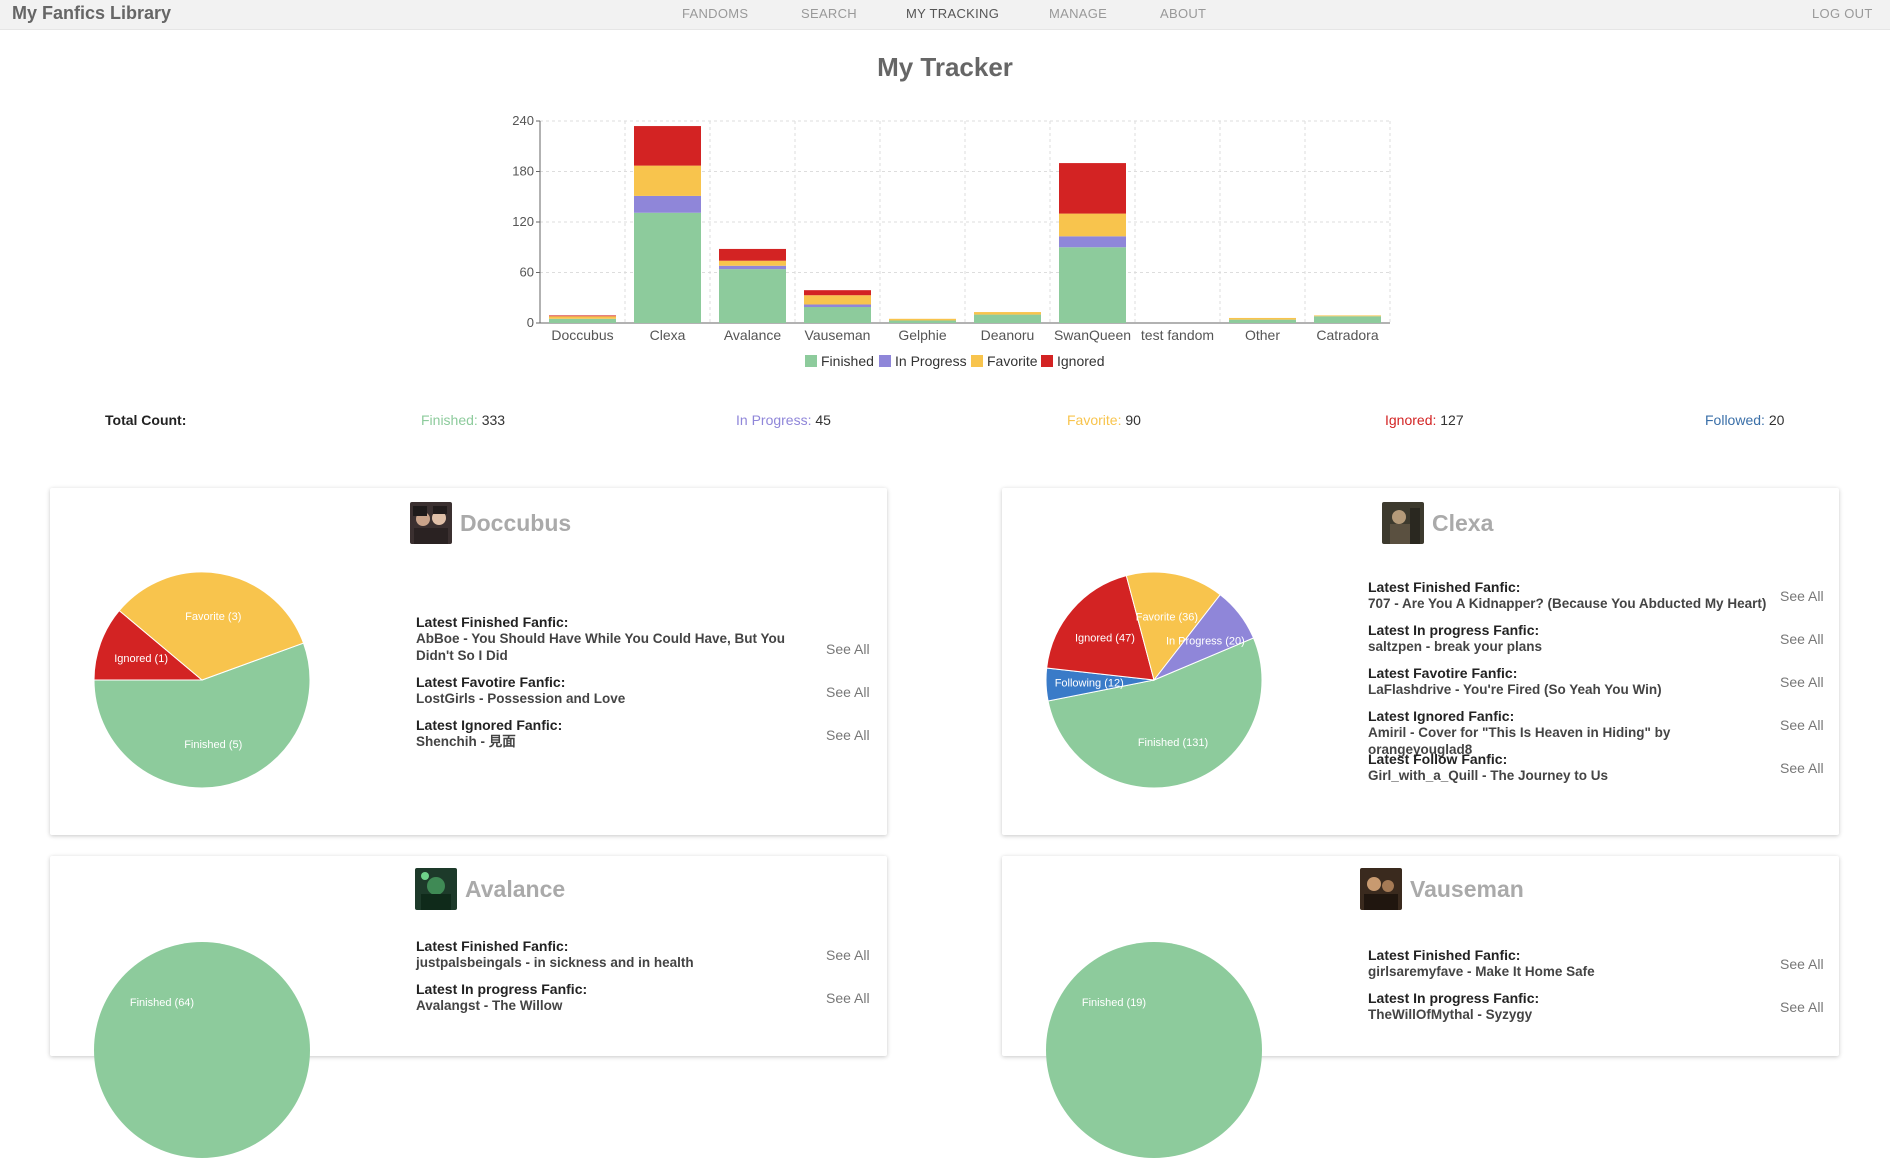 The image size is (1890, 1162). Describe the element at coordinates (931, 361) in the screenshot. I see `legend-label: In Progress` at that location.